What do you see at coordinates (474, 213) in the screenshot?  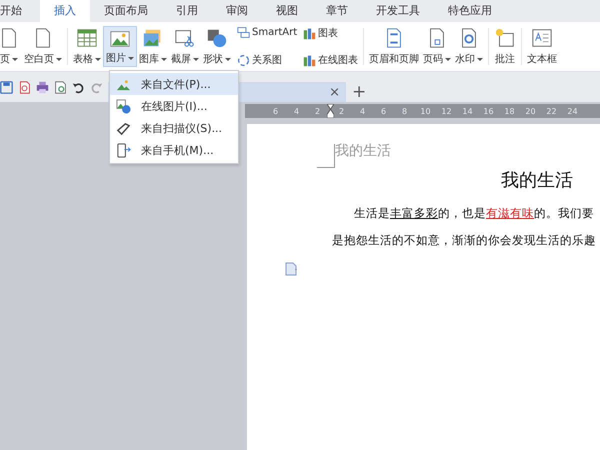 I see `paragraph: 生活是丰富多彩的，也是有滋有味的。我们要` at bounding box center [474, 213].